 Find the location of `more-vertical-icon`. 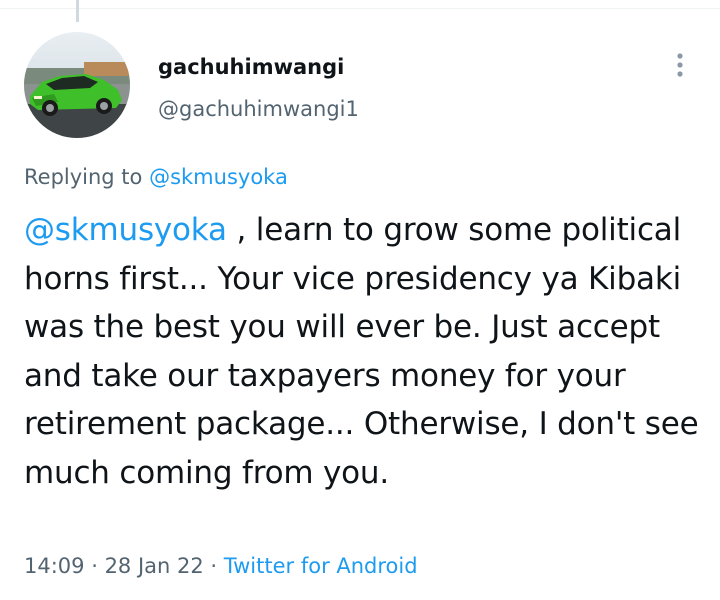

more-vertical-icon is located at coordinates (680, 65).